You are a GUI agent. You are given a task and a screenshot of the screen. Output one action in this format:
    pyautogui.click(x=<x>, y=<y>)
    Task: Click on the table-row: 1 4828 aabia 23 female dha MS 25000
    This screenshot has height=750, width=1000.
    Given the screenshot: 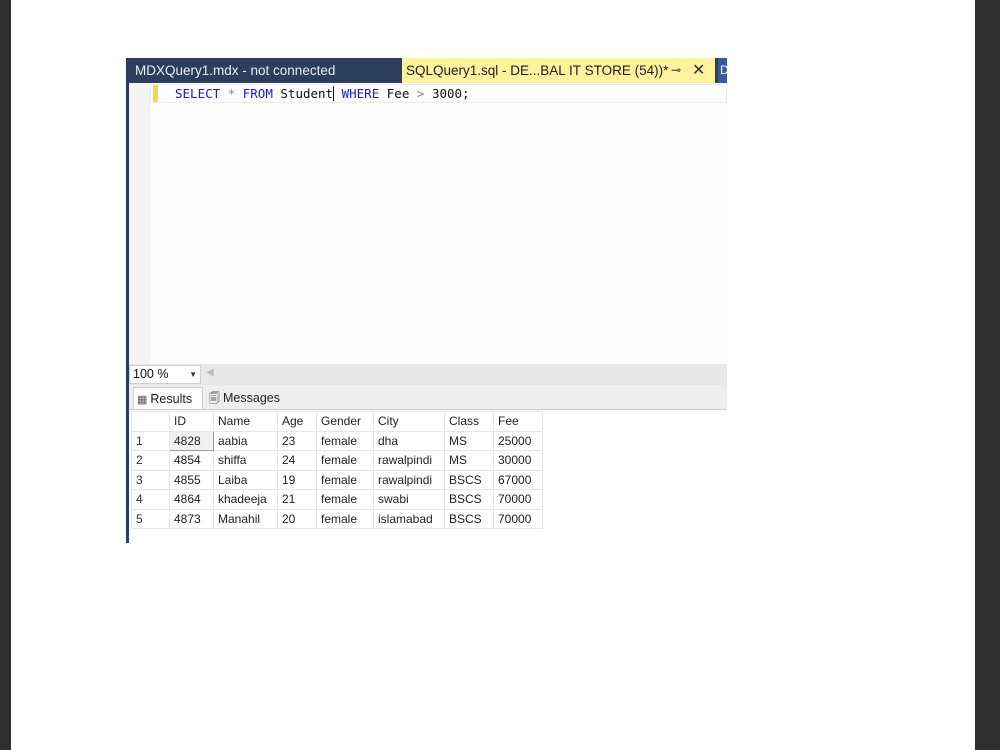 What is the action you would take?
    pyautogui.click(x=337, y=440)
    